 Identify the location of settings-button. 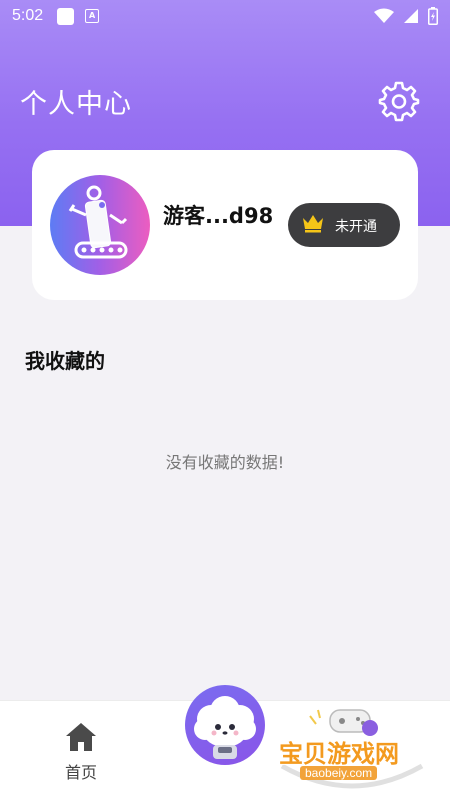
(399, 101).